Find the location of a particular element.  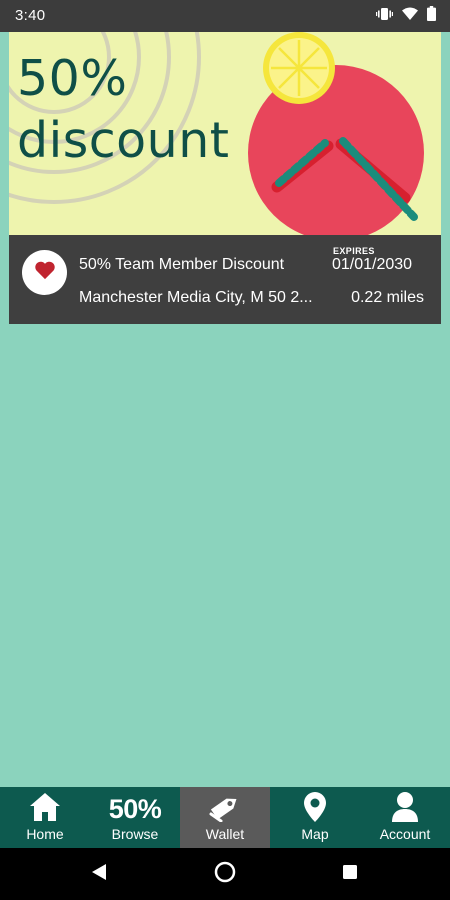

banner-line-1: 50% is located at coordinates (72, 78).